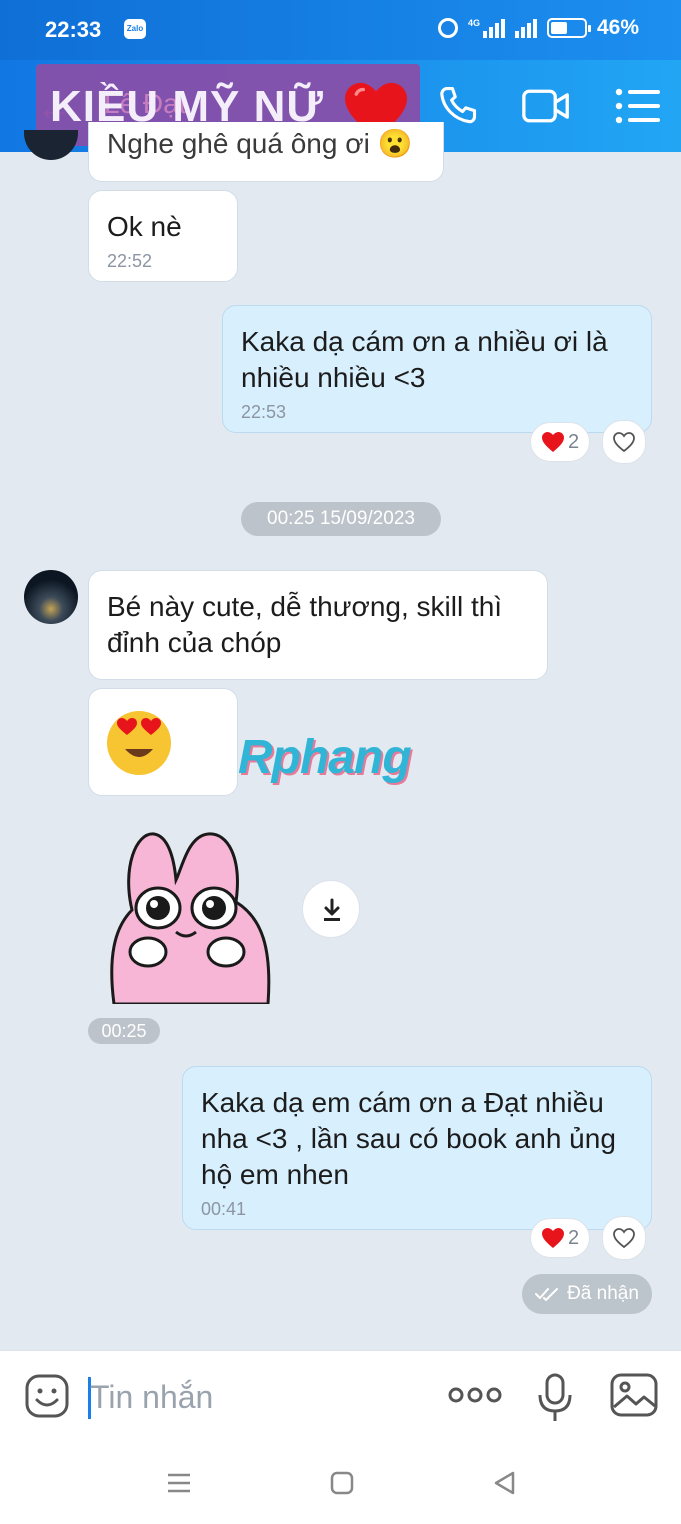 The height and width of the screenshot is (1524, 681). I want to click on bunny-sticker, so click(190, 916).